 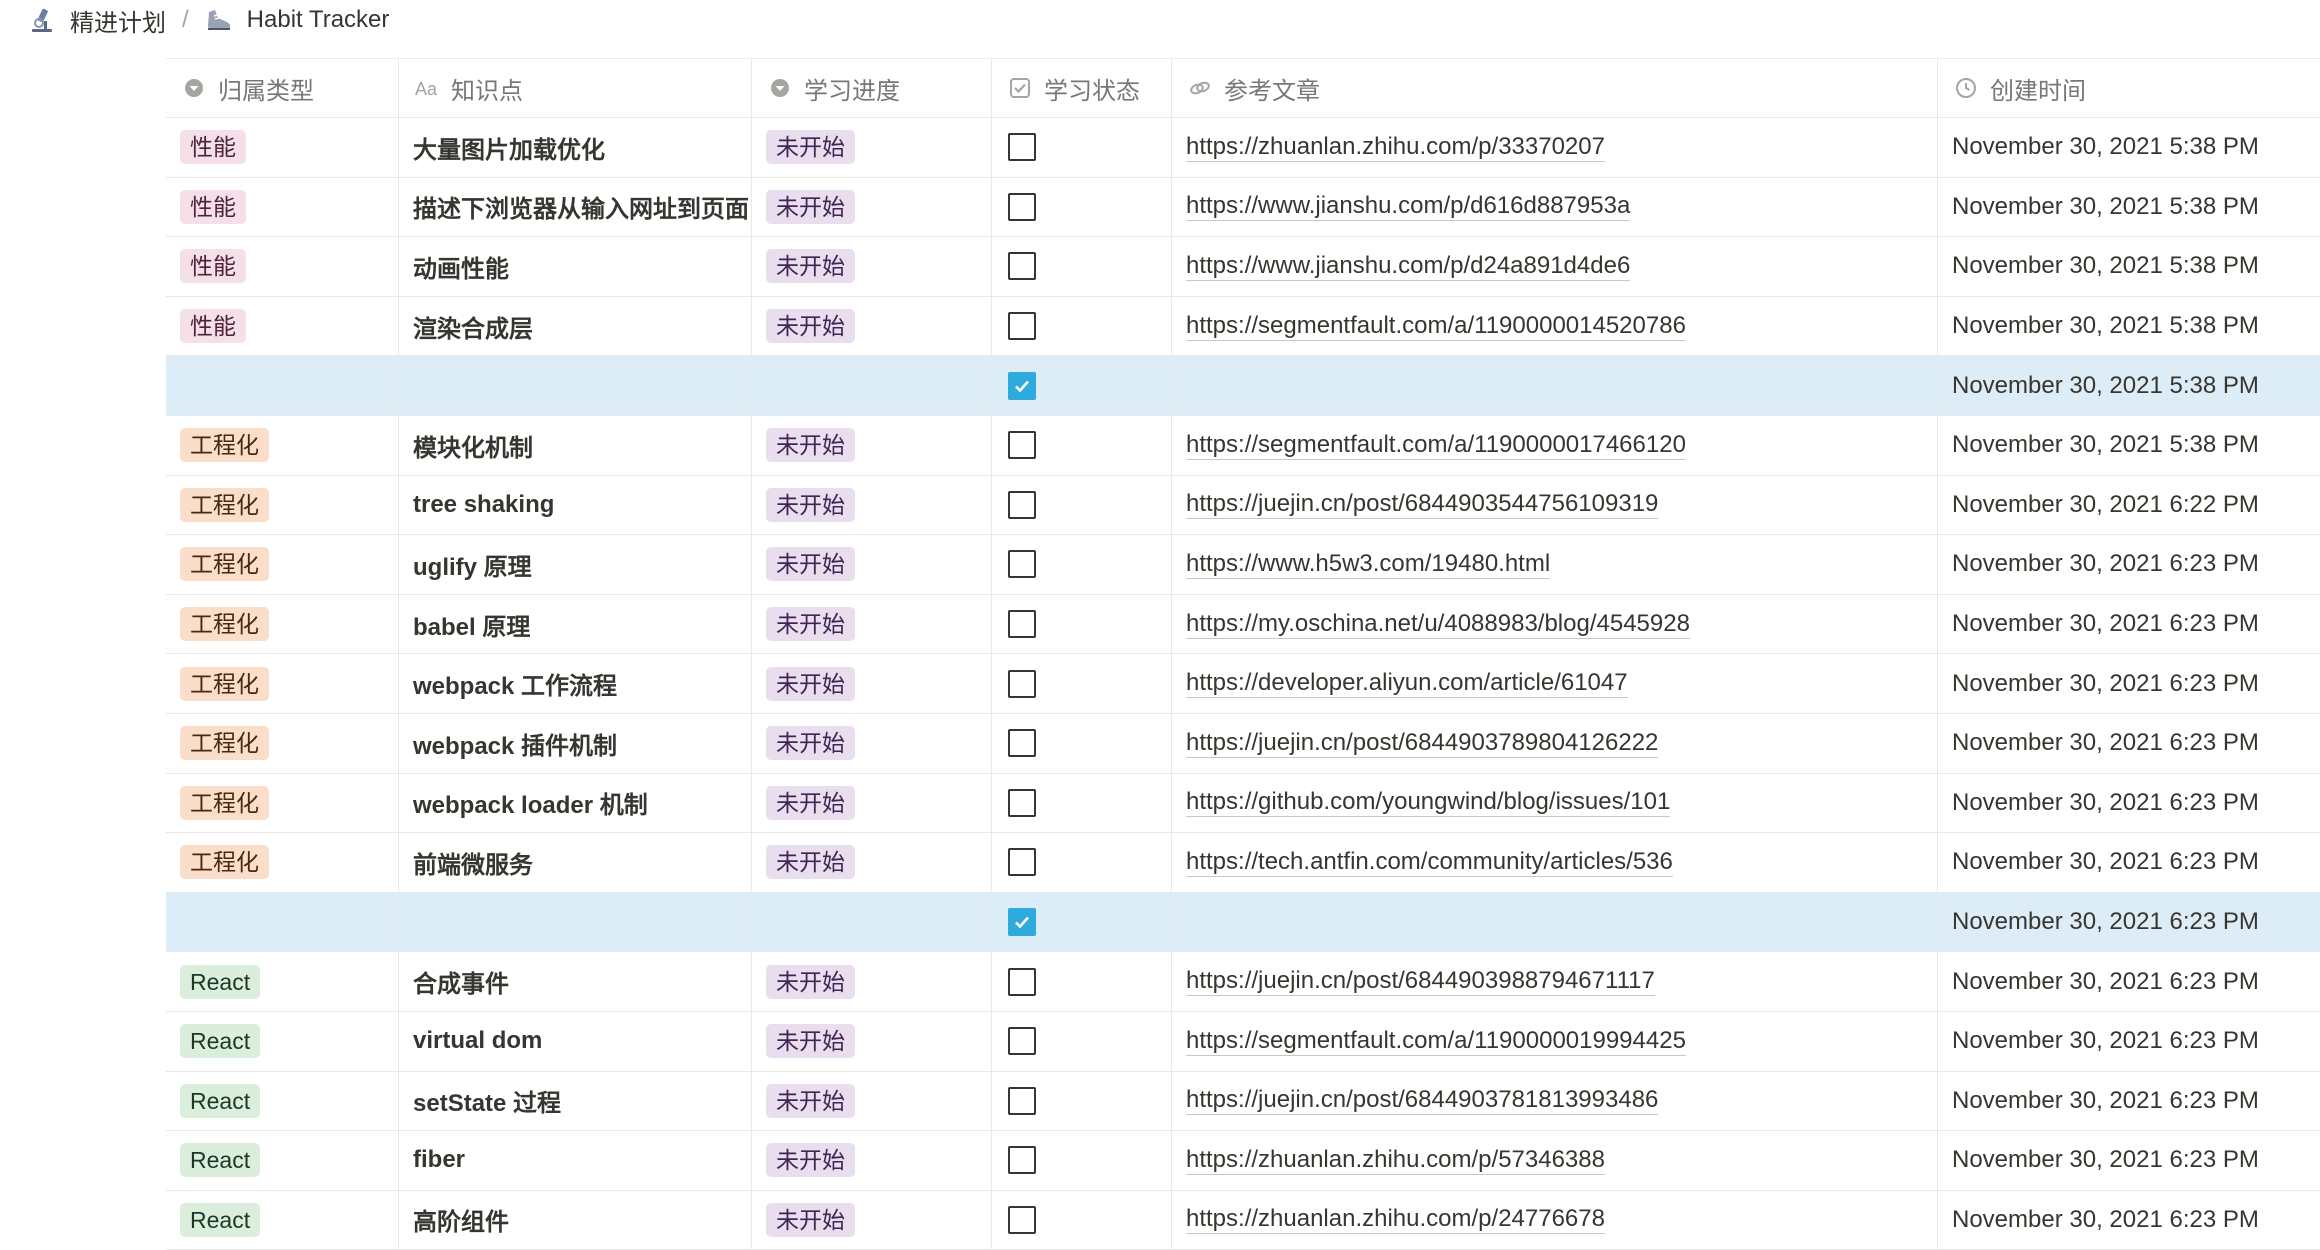 I want to click on column-header-reference: 参考文章, so click(x=1555, y=88).